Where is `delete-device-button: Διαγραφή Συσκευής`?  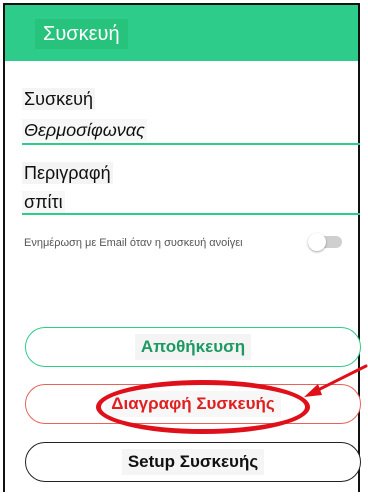 delete-device-button: Διαγραφή Συσκευής is located at coordinates (193, 404).